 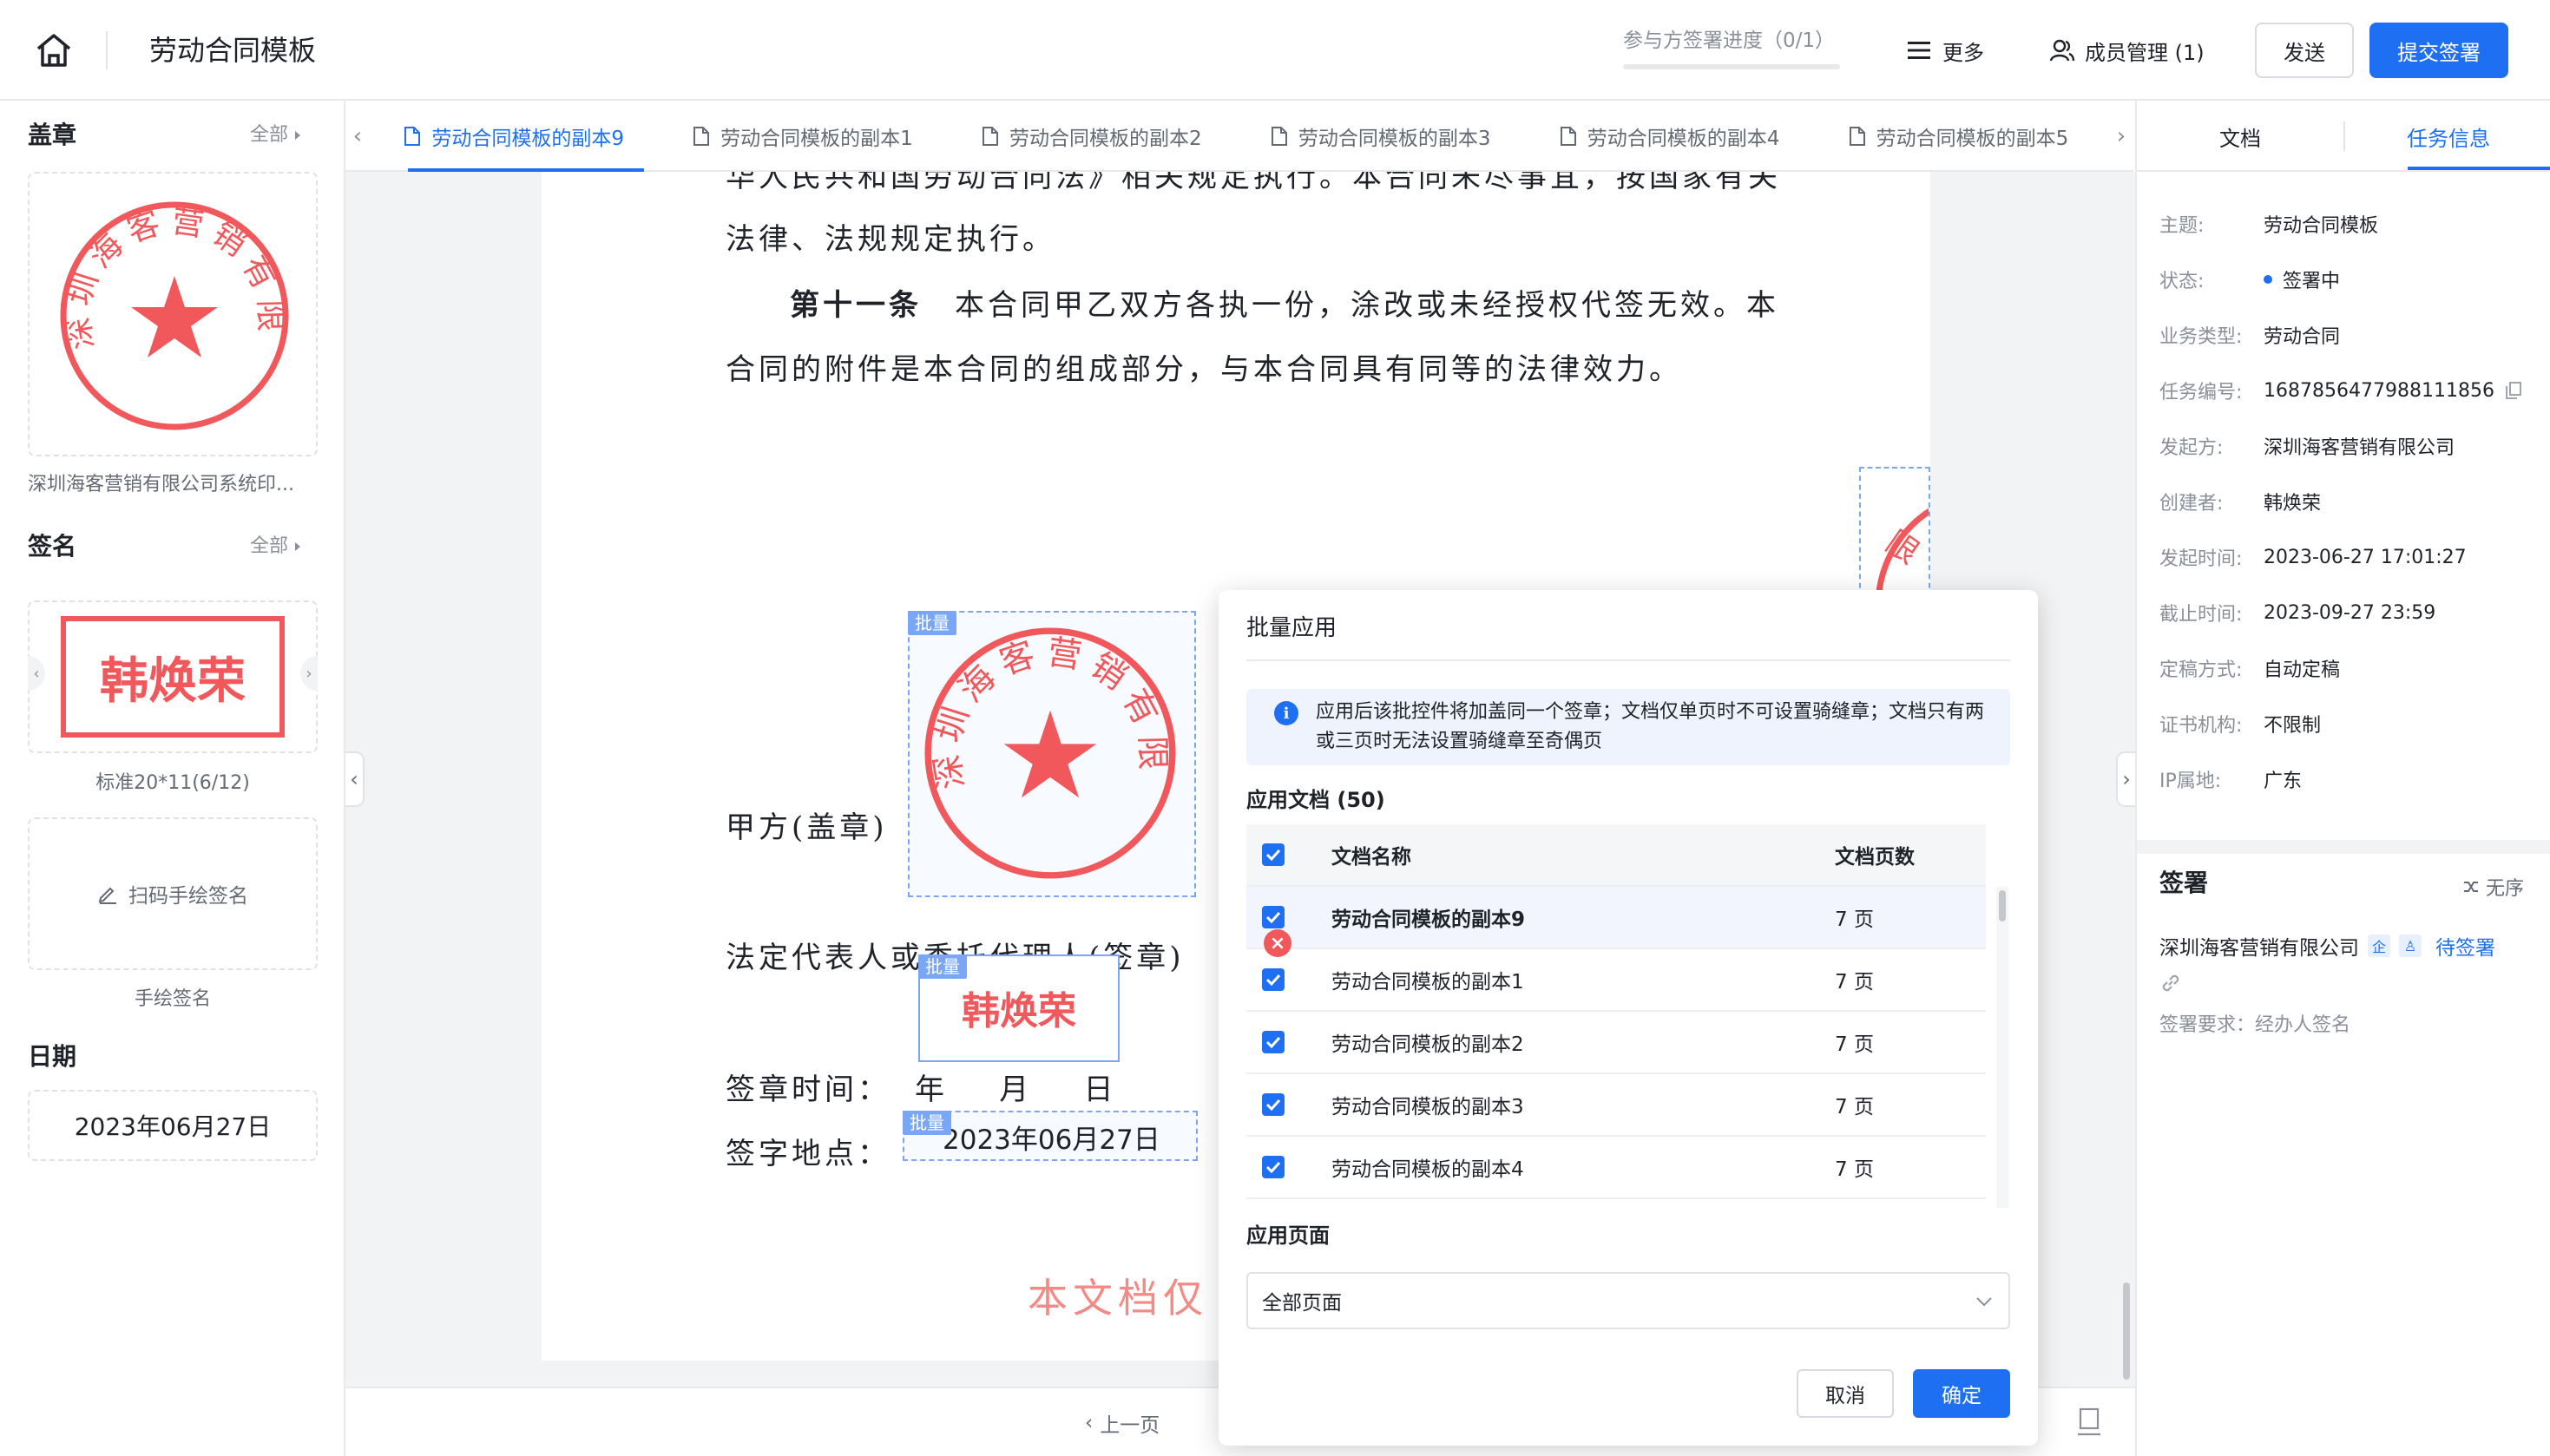 What do you see at coordinates (1984, 1302) in the screenshot?
I see `chevron-down-icon` at bounding box center [1984, 1302].